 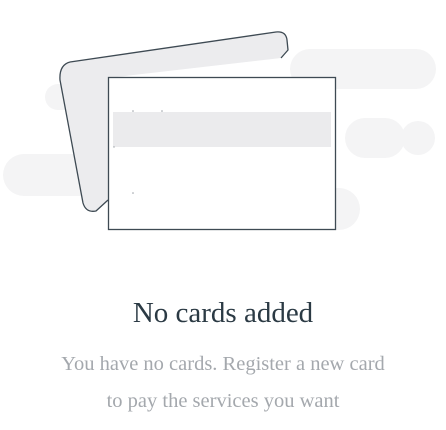 What do you see at coordinates (223, 401) in the screenshot?
I see `empty-state-description-line2: to pay the services you want` at bounding box center [223, 401].